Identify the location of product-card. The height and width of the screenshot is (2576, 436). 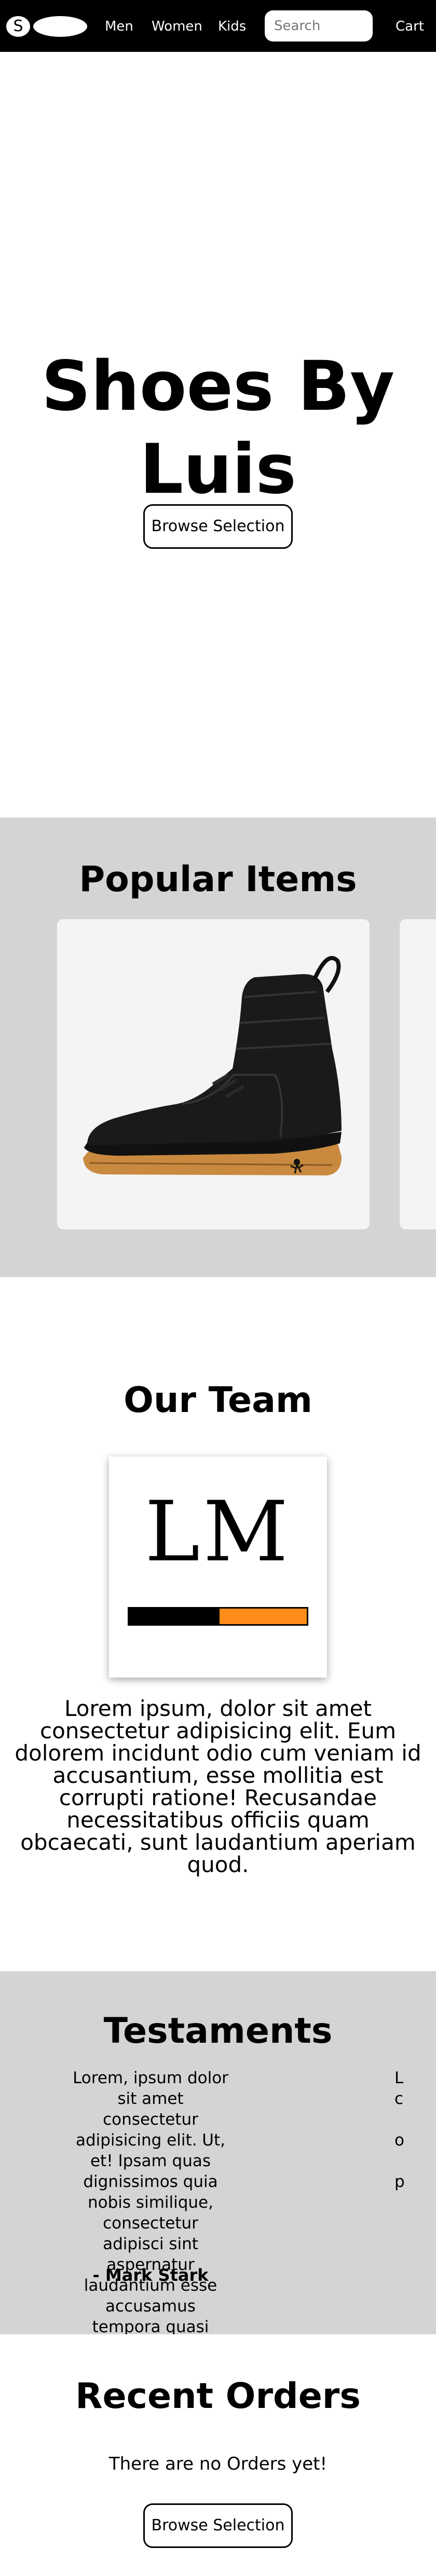
(214, 1074).